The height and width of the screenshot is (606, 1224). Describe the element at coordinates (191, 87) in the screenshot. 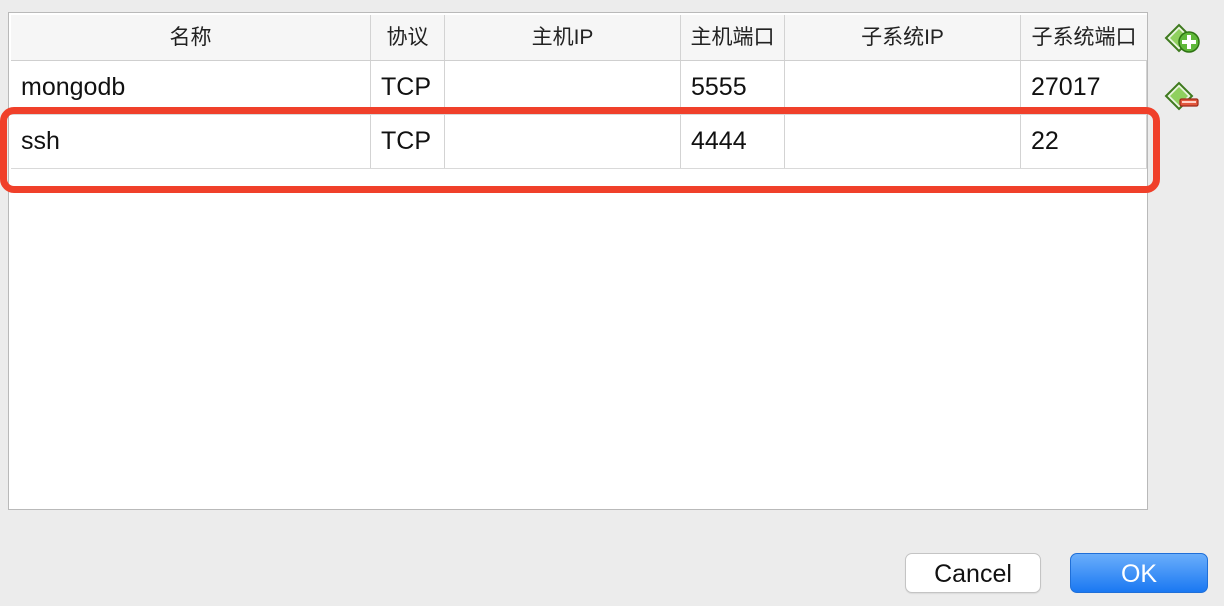

I see `cell-name: mongodb` at that location.